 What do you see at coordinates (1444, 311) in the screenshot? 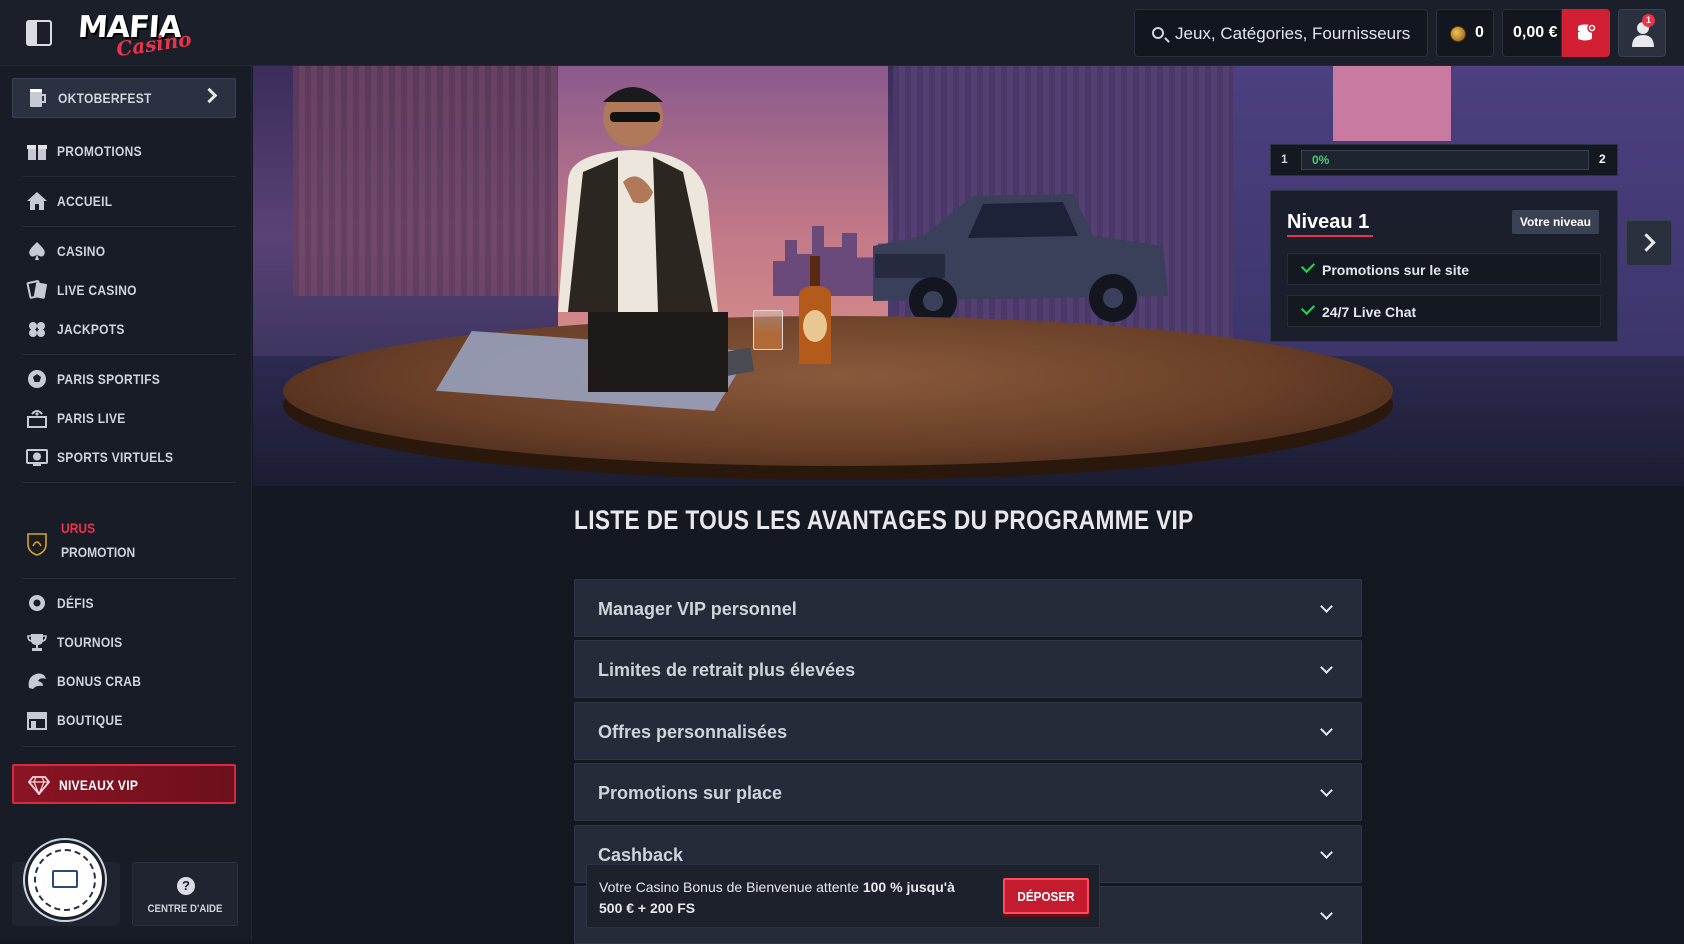
I see `perk-item: 24/7 Live Chat` at bounding box center [1444, 311].